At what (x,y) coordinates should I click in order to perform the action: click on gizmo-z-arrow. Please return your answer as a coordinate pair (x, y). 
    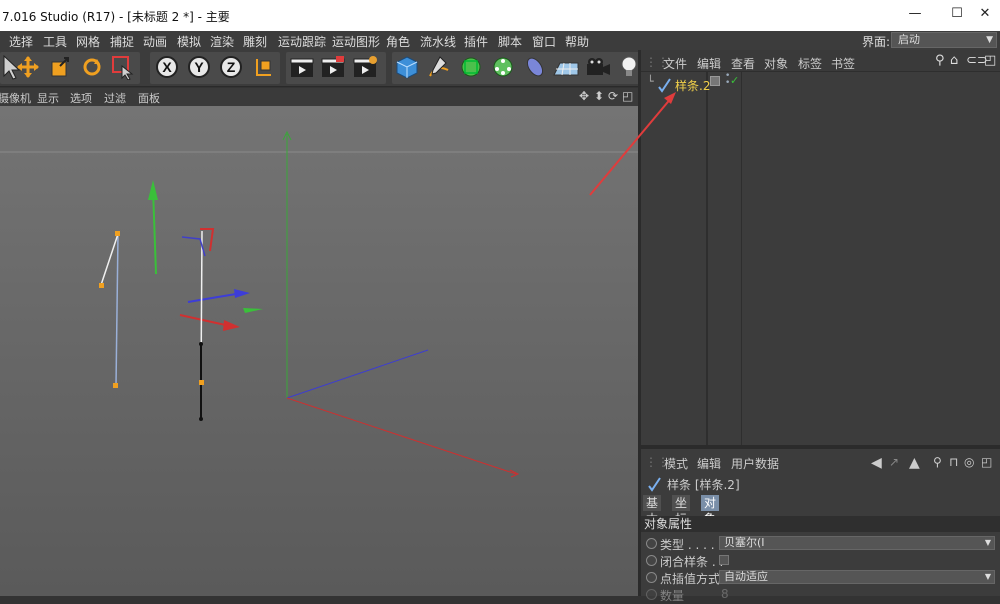
    Looking at the image, I should click on (242, 293).